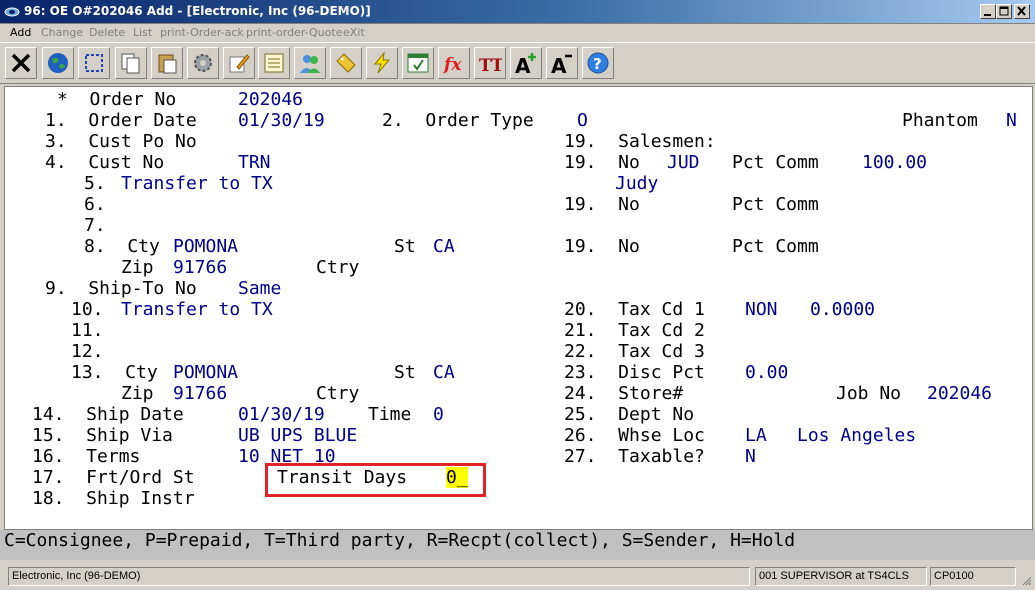 Image resolution: width=1035 pixels, height=590 pixels. I want to click on ship-date-label: 14. Ship Date, so click(108, 414).